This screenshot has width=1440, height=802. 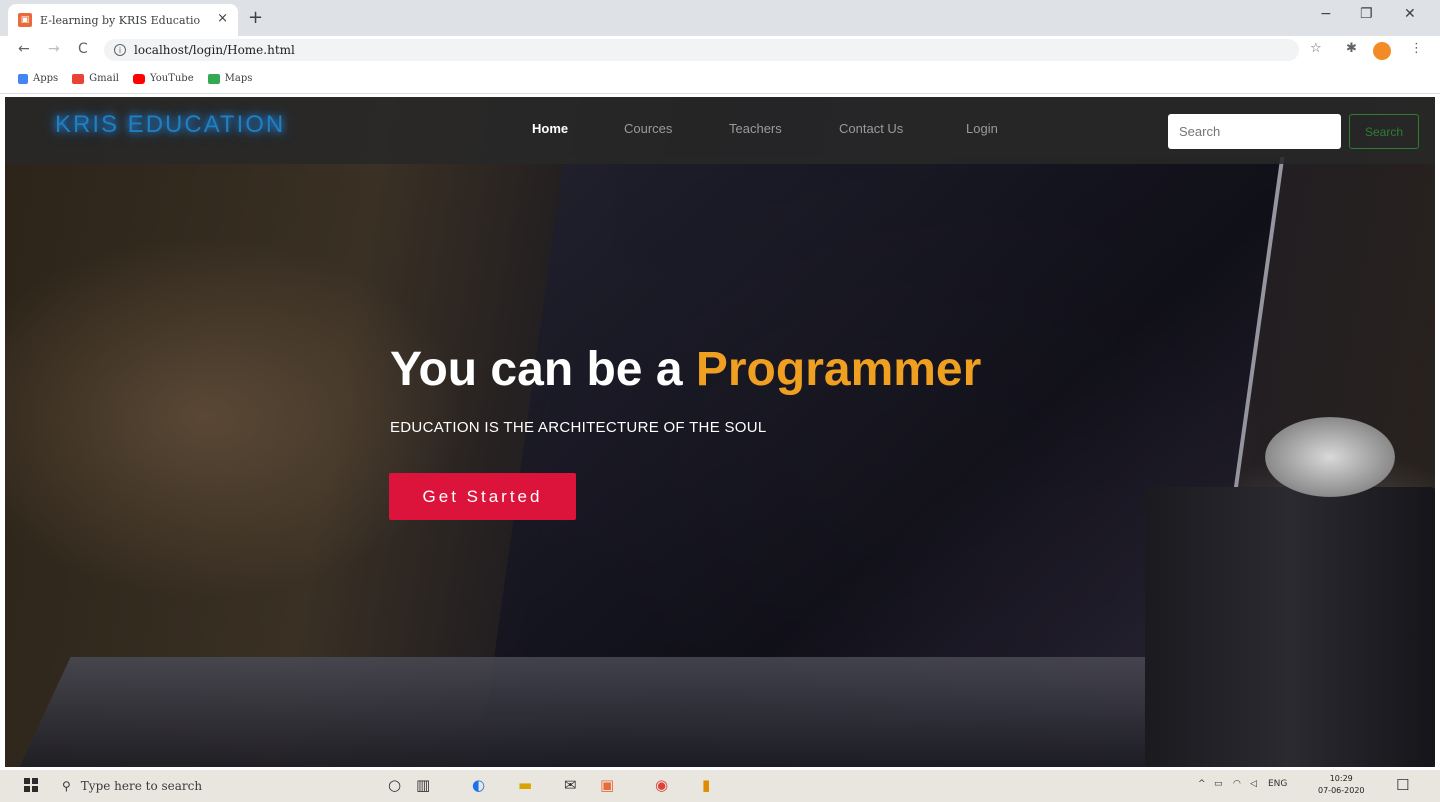 What do you see at coordinates (38, 78) in the screenshot?
I see `bookmark-apps: Apps` at bounding box center [38, 78].